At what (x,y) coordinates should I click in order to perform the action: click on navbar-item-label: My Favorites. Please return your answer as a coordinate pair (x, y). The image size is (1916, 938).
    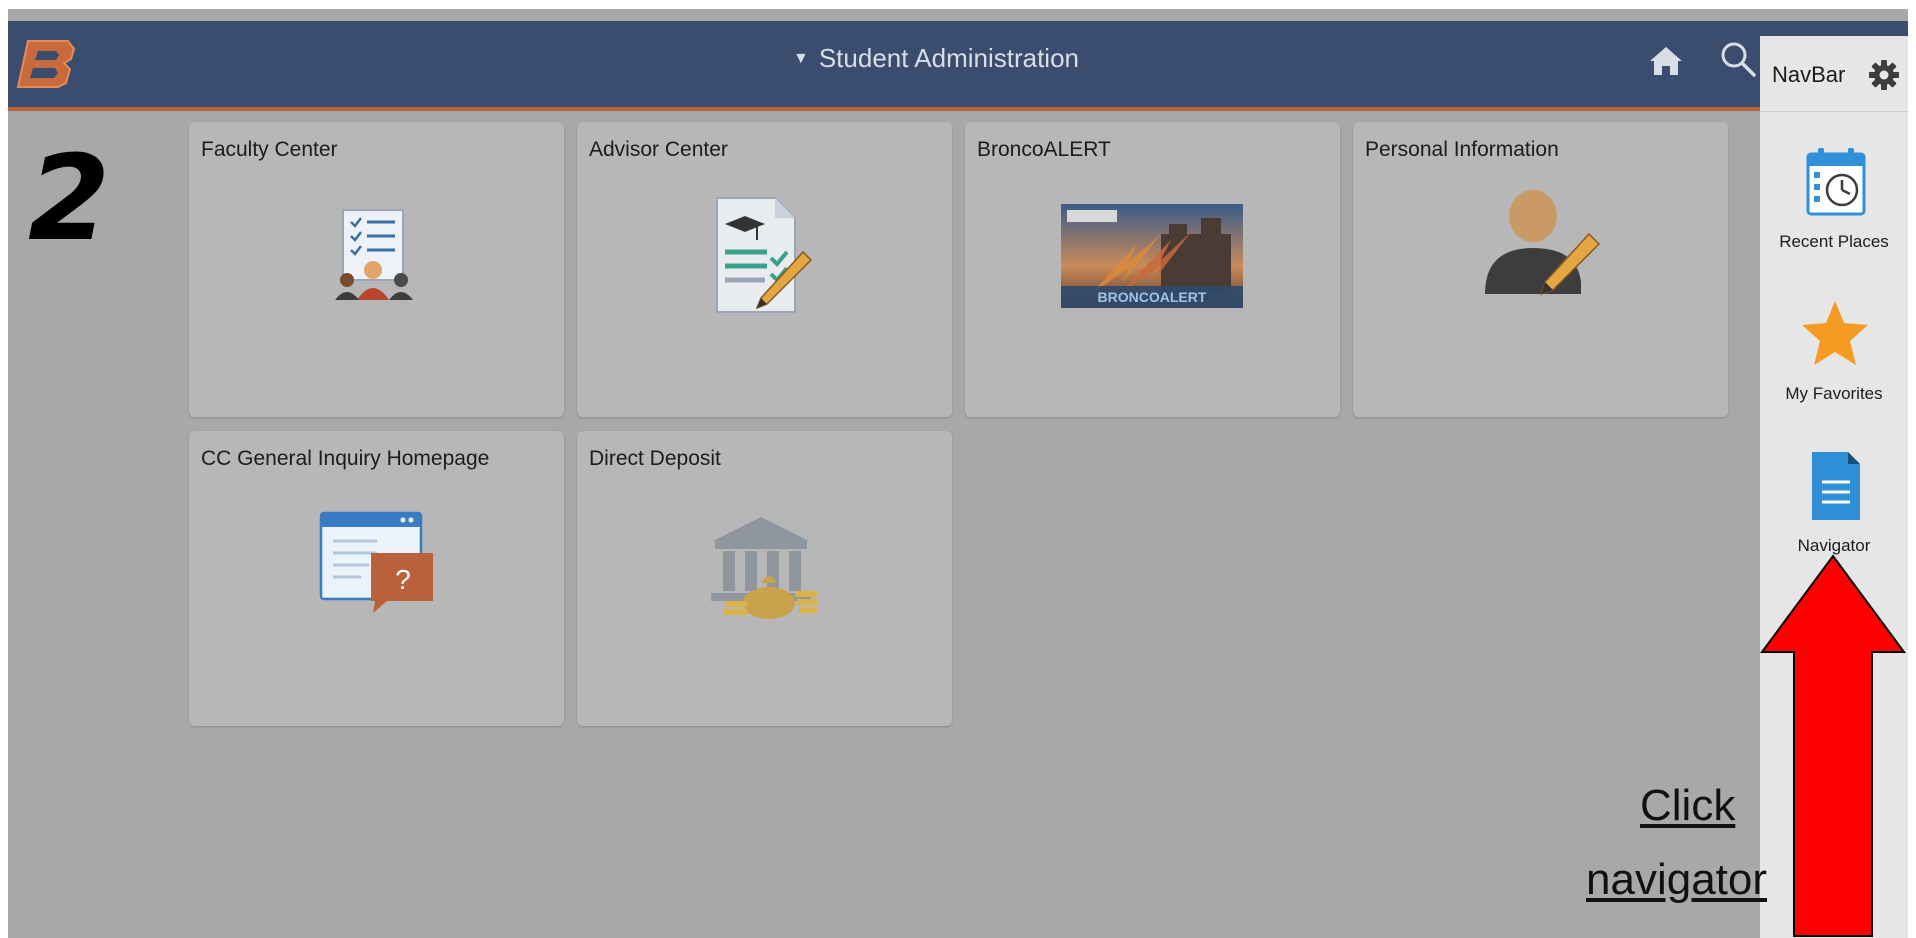
    Looking at the image, I should click on (1834, 393).